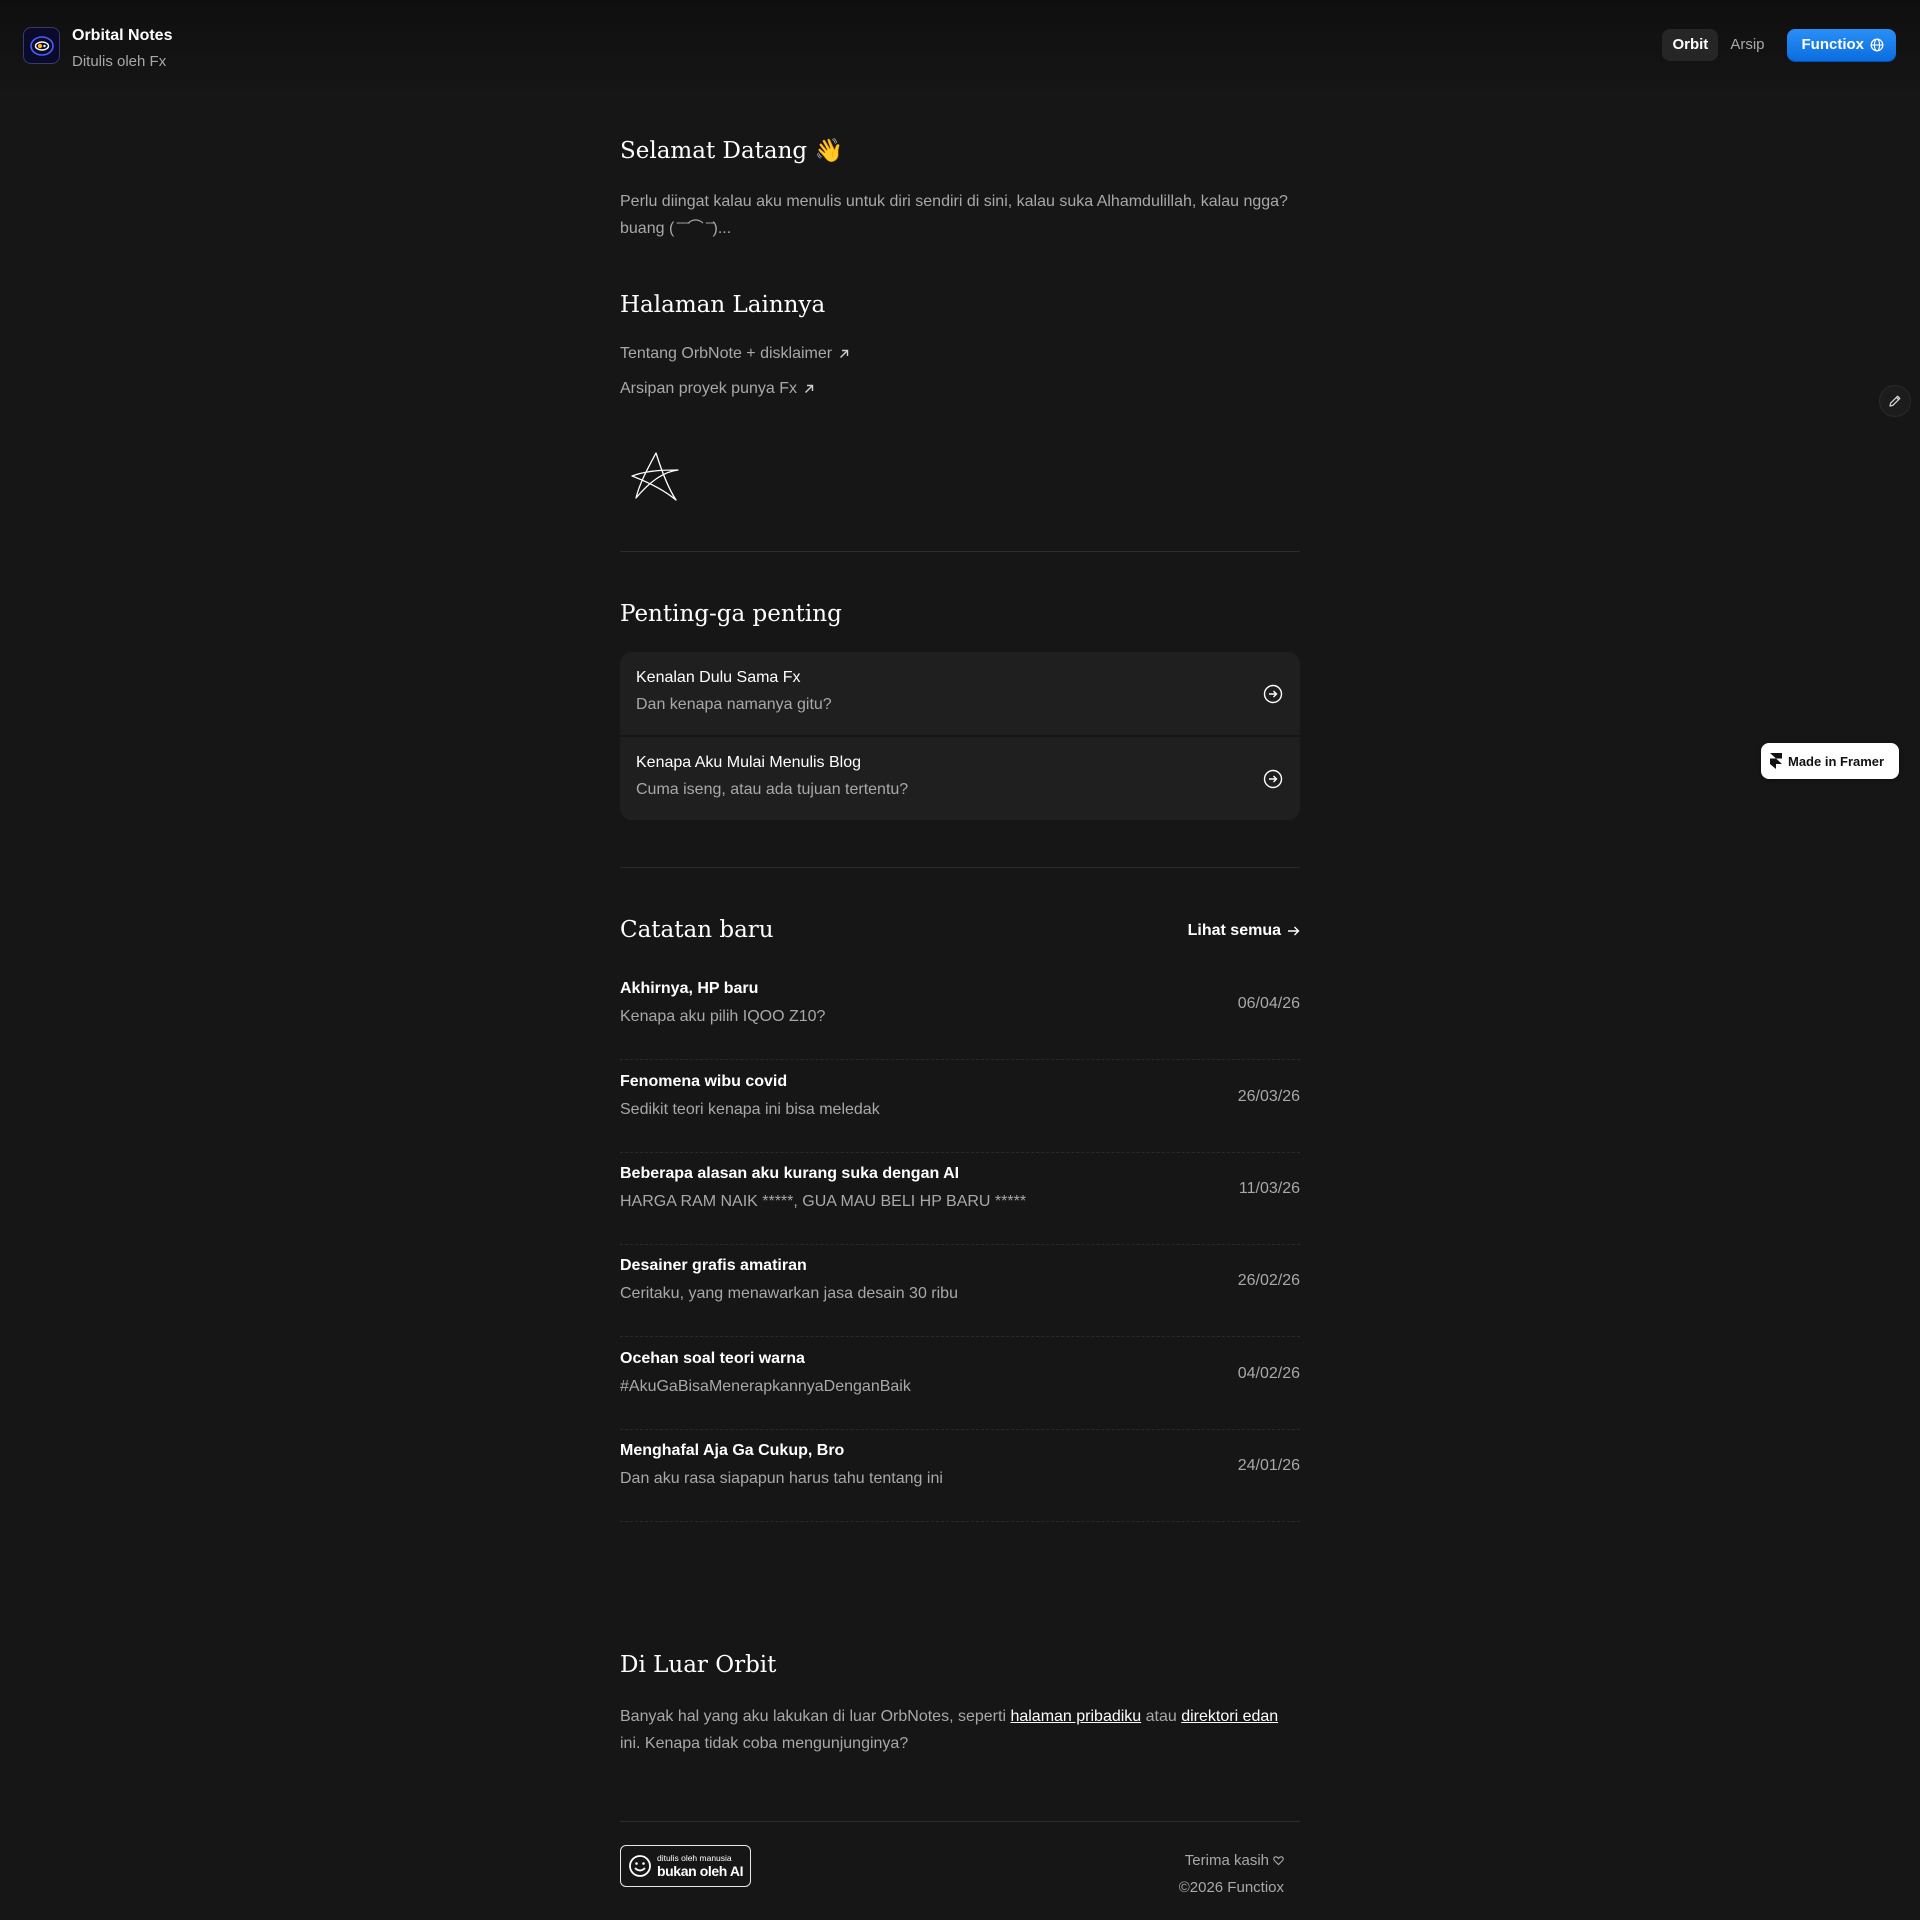  I want to click on important-title: Penting-ga penting, so click(731, 614).